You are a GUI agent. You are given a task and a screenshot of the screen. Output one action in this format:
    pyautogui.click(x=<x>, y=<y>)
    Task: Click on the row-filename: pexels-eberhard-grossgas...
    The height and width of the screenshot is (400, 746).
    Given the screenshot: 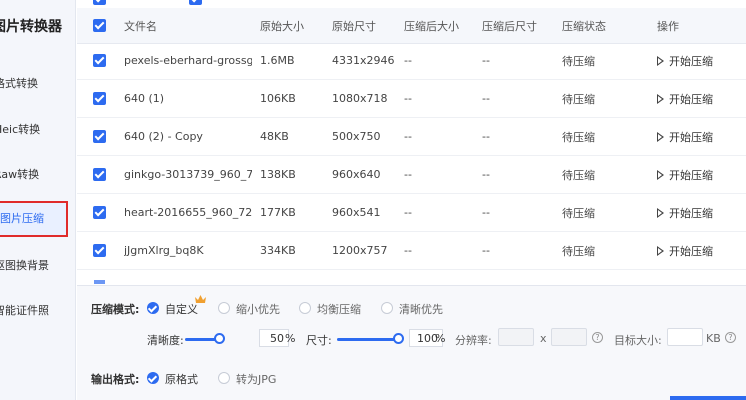 What is the action you would take?
    pyautogui.click(x=188, y=60)
    